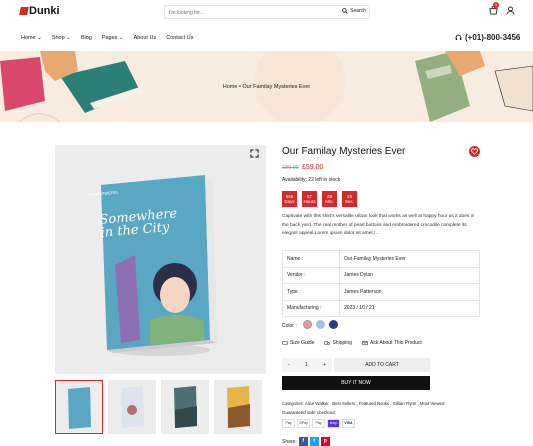 This screenshot has width=533, height=446. Describe the element at coordinates (392, 343) in the screenshot. I see `ask-question-link: Ask About This Product` at that location.